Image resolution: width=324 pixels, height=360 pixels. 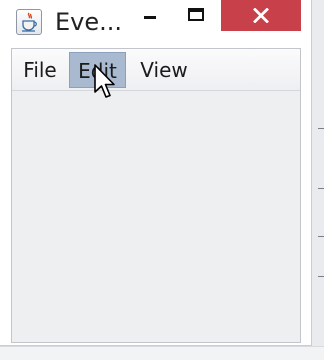 What do you see at coordinates (164, 70) in the screenshot?
I see `menu-view: View` at bounding box center [164, 70].